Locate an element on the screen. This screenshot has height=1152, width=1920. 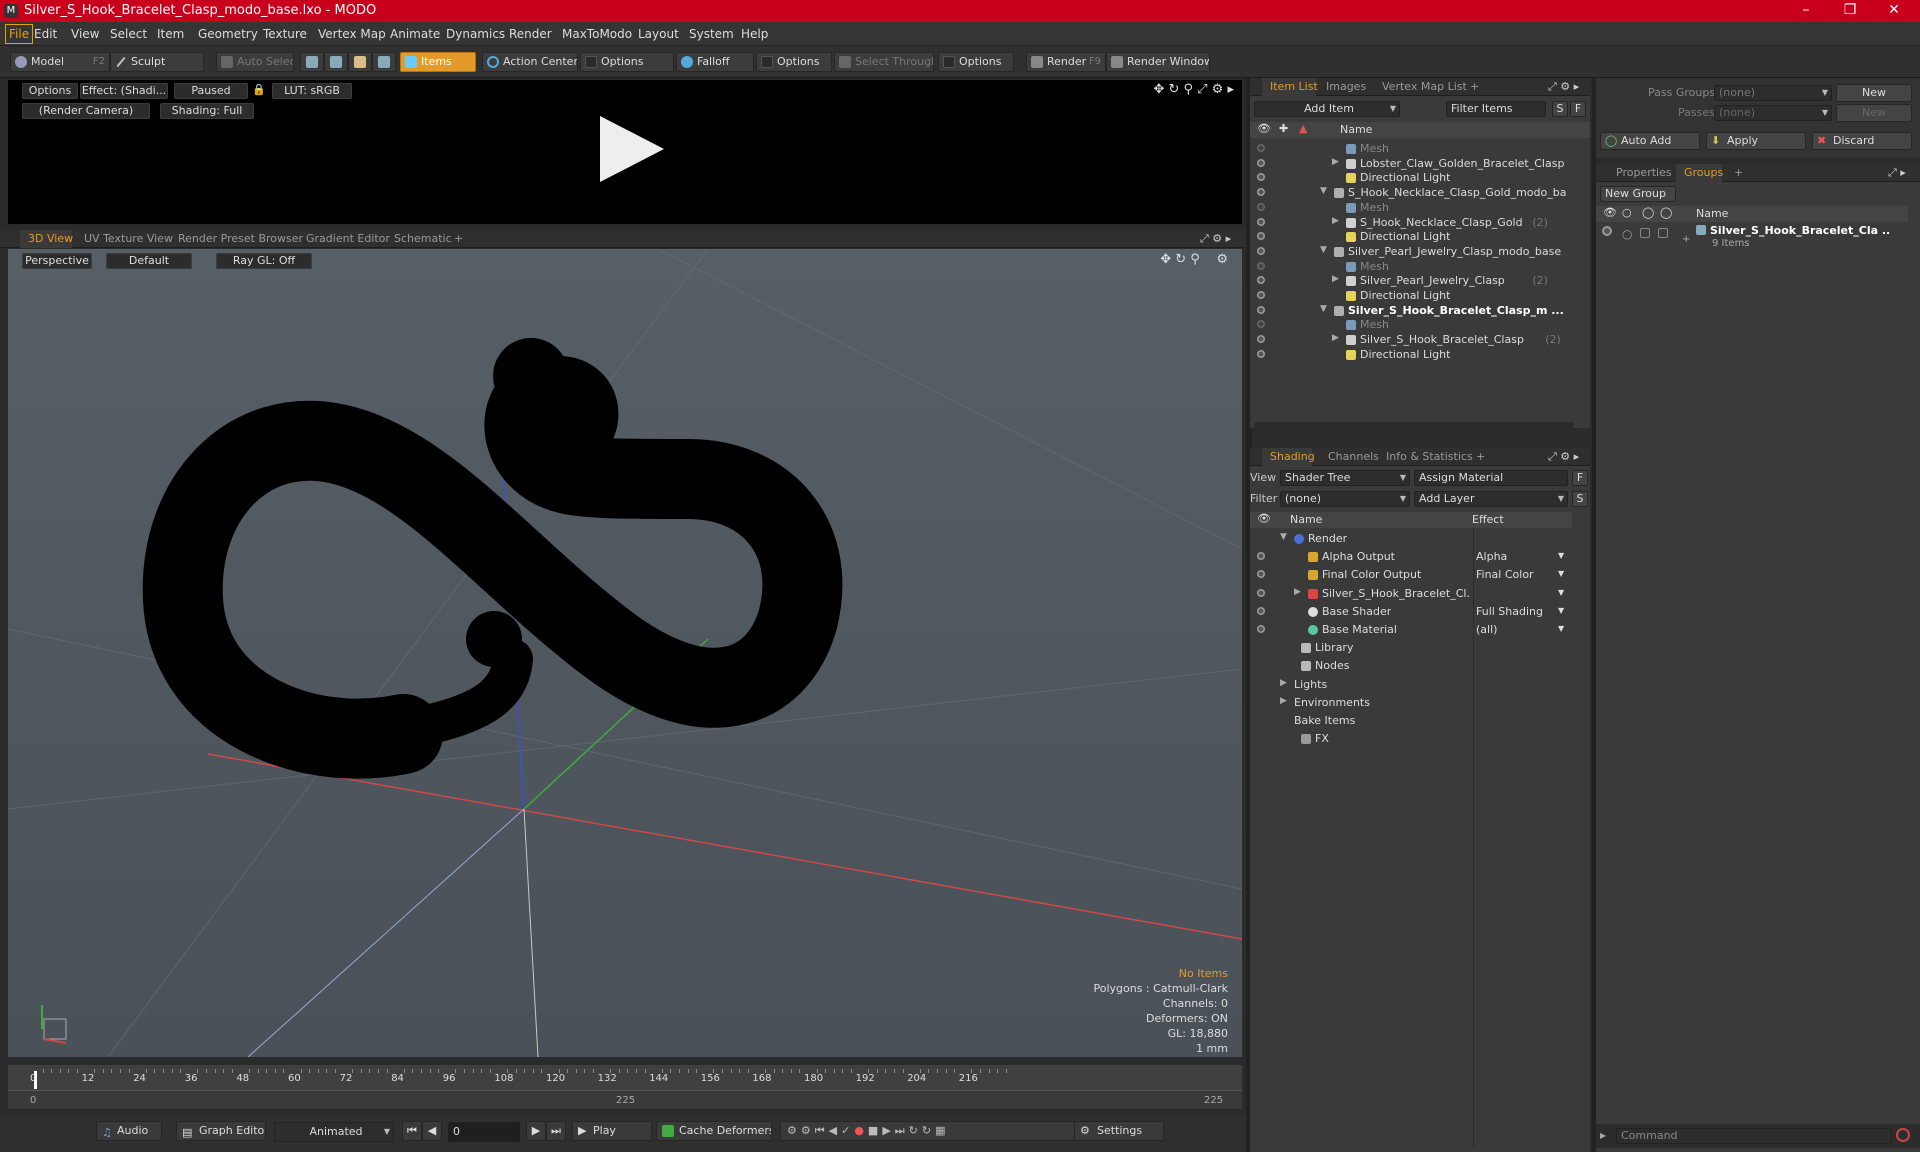
shading-dropdown: Shading: Full is located at coordinates (207, 111).